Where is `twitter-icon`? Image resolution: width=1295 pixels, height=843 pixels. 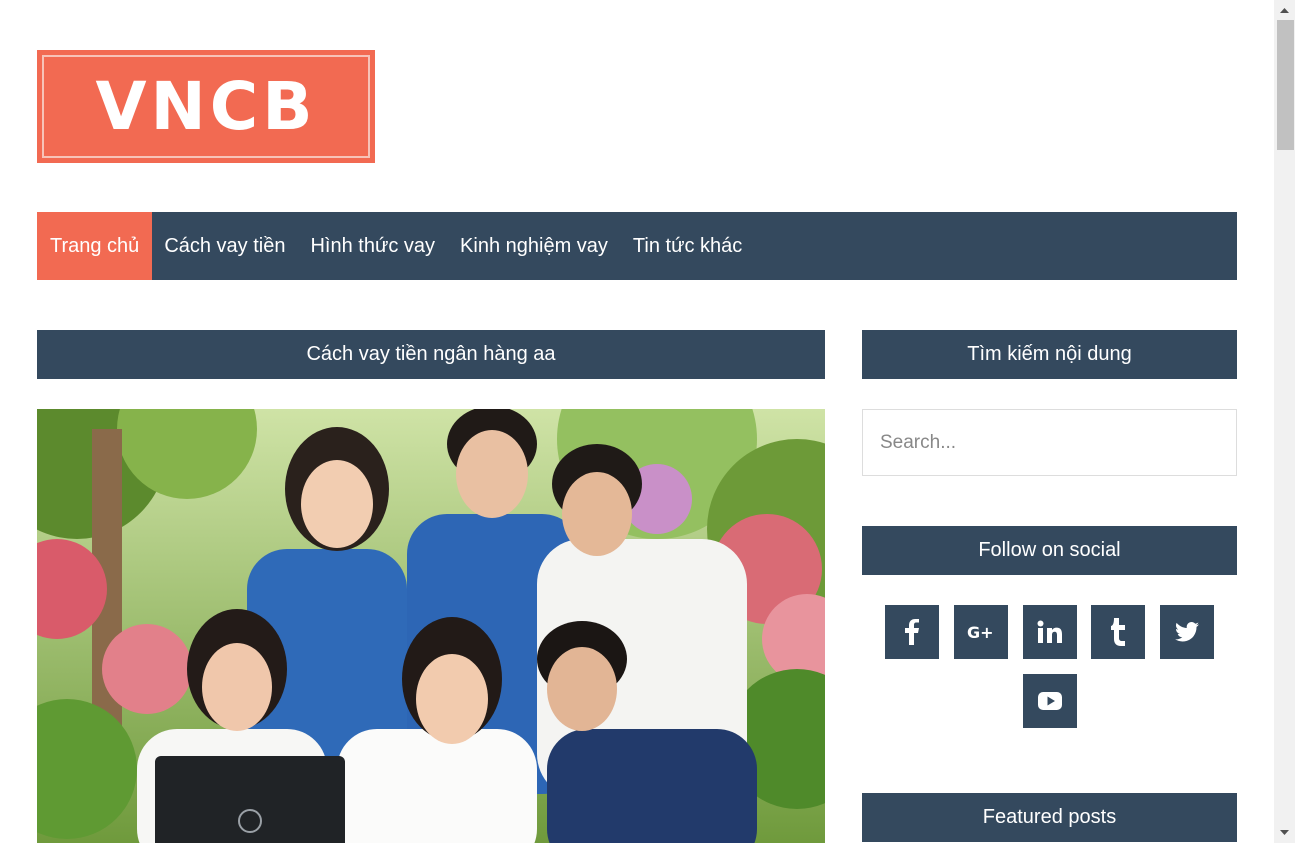 twitter-icon is located at coordinates (1187, 632).